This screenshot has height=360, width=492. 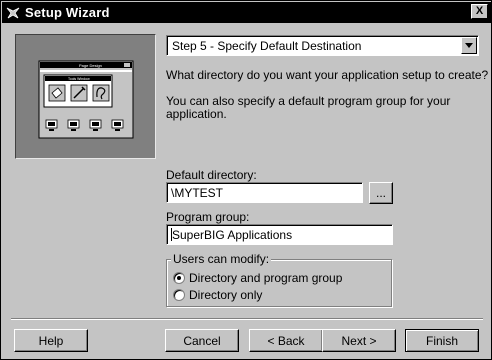 I want to click on back-button: < Back, so click(x=286, y=340).